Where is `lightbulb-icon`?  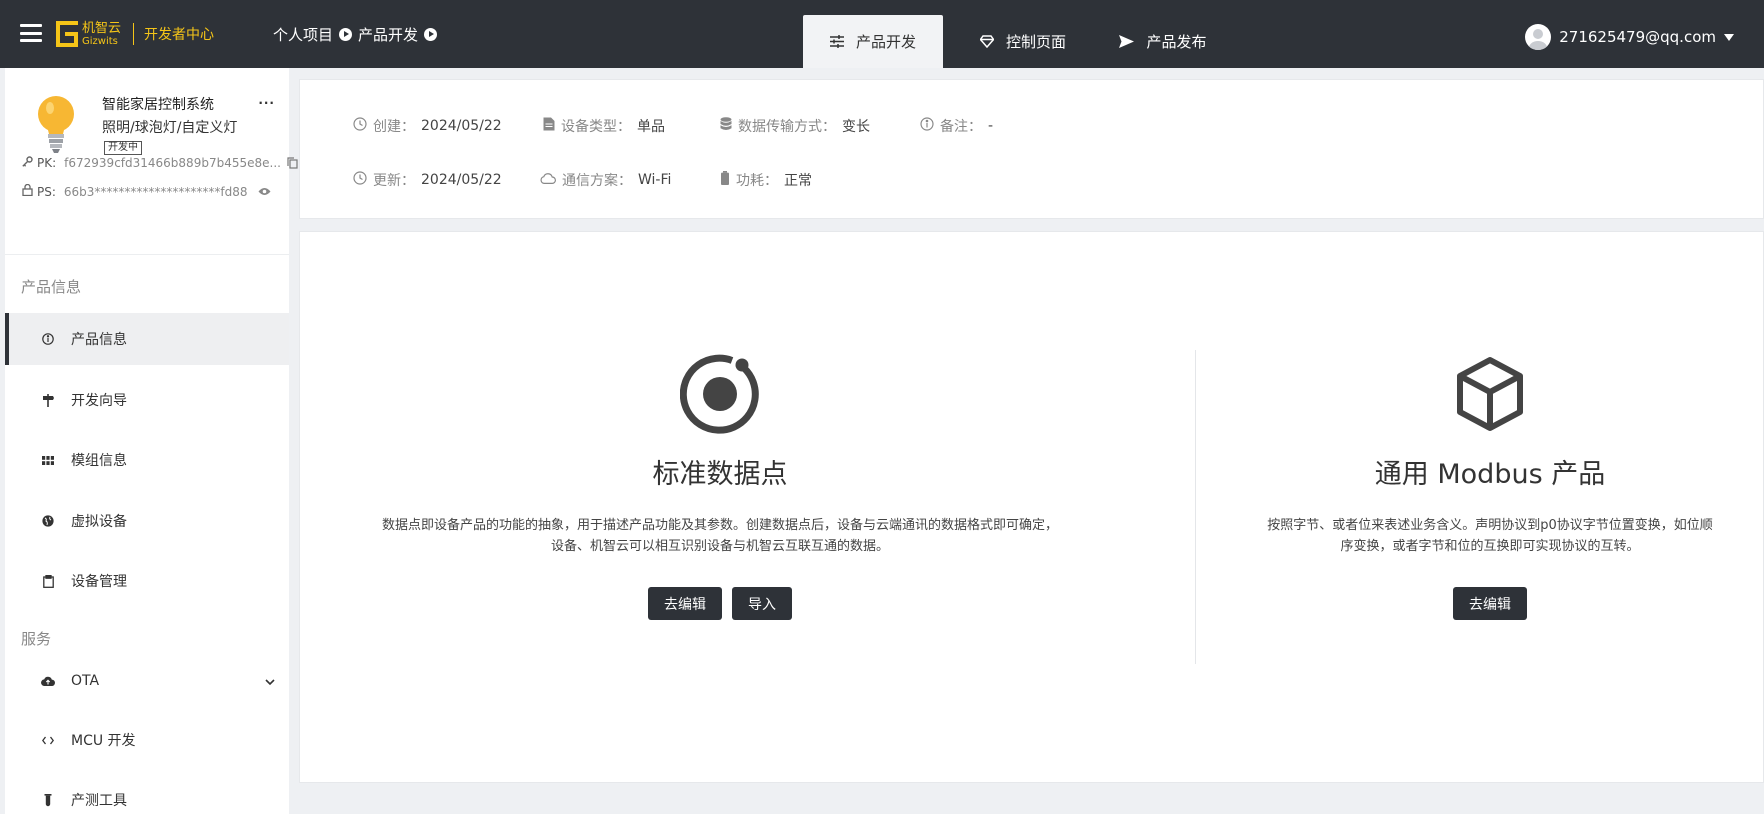 lightbulb-icon is located at coordinates (56, 125).